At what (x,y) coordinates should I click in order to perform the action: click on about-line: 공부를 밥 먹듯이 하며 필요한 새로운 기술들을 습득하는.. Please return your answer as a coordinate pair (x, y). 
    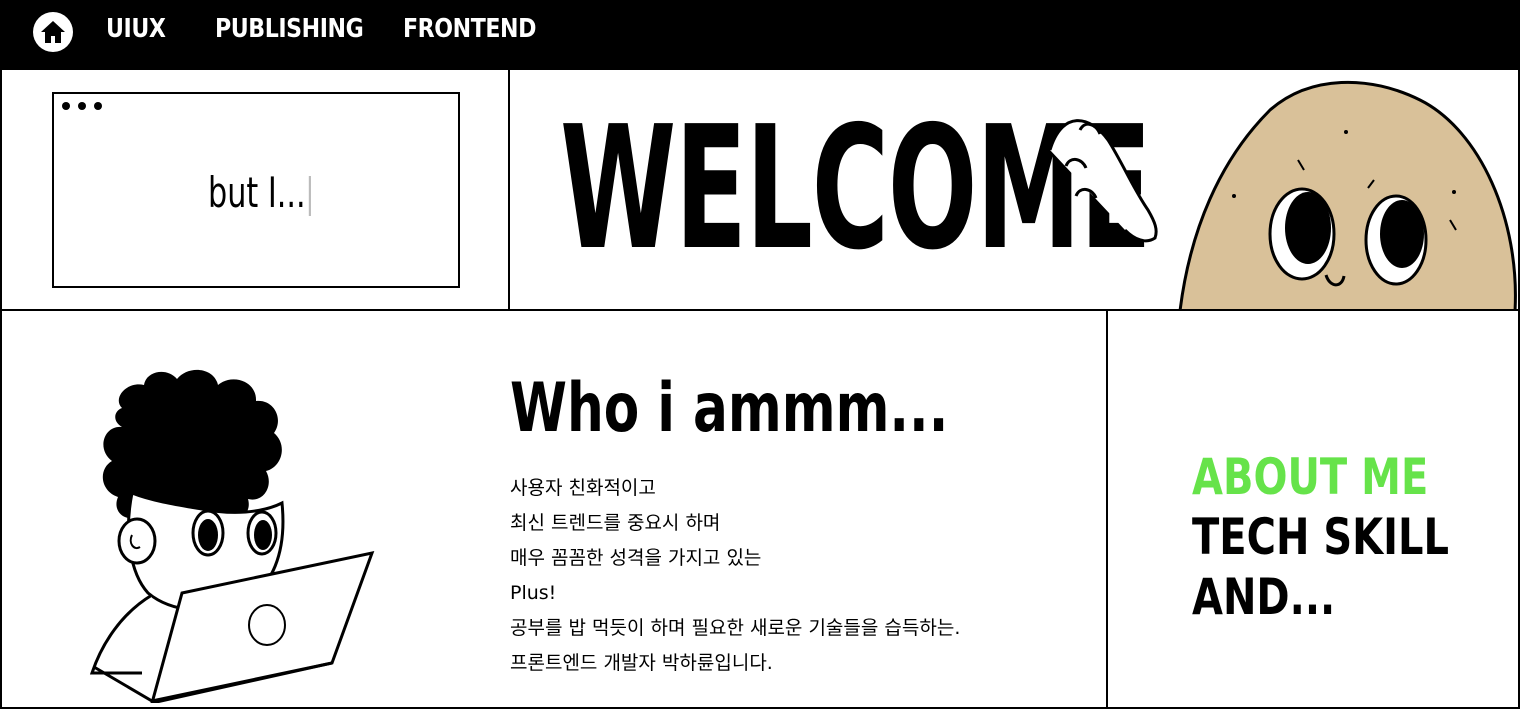
    Looking at the image, I should click on (735, 628).